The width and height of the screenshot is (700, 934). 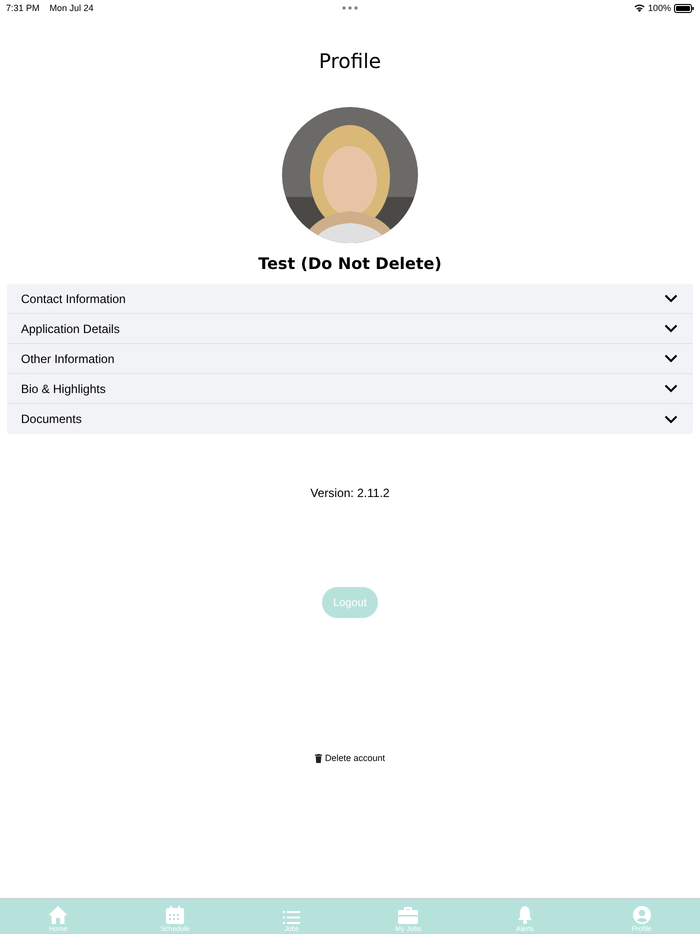 I want to click on status-date: Mon Jul 24, so click(x=72, y=8).